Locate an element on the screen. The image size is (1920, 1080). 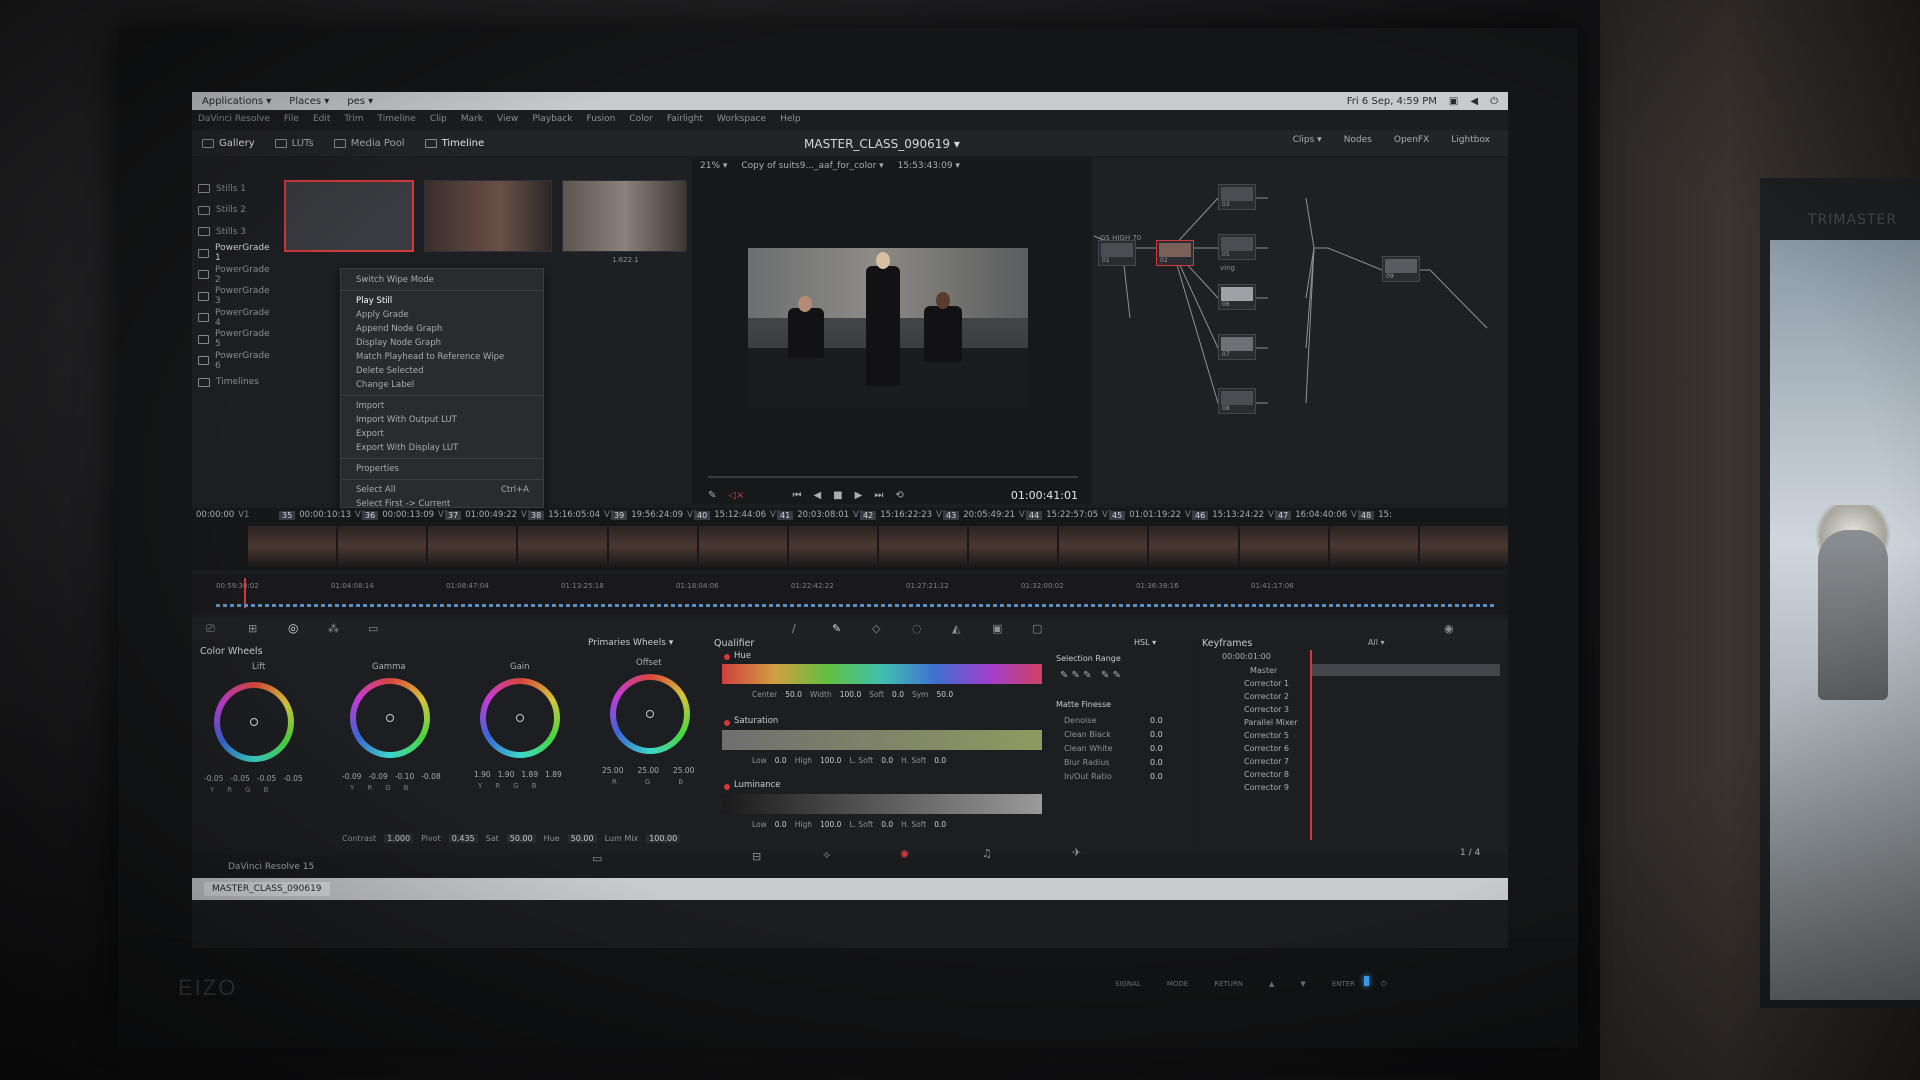
sizing-icon: ▢ is located at coordinates (1037, 628).